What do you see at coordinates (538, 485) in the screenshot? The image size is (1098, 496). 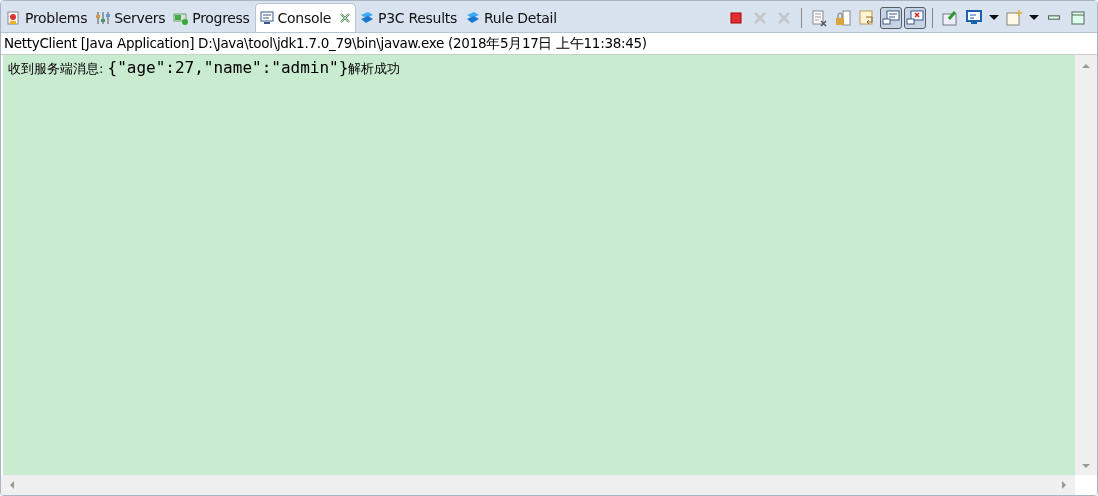 I see `horizontal-scrollbar` at bounding box center [538, 485].